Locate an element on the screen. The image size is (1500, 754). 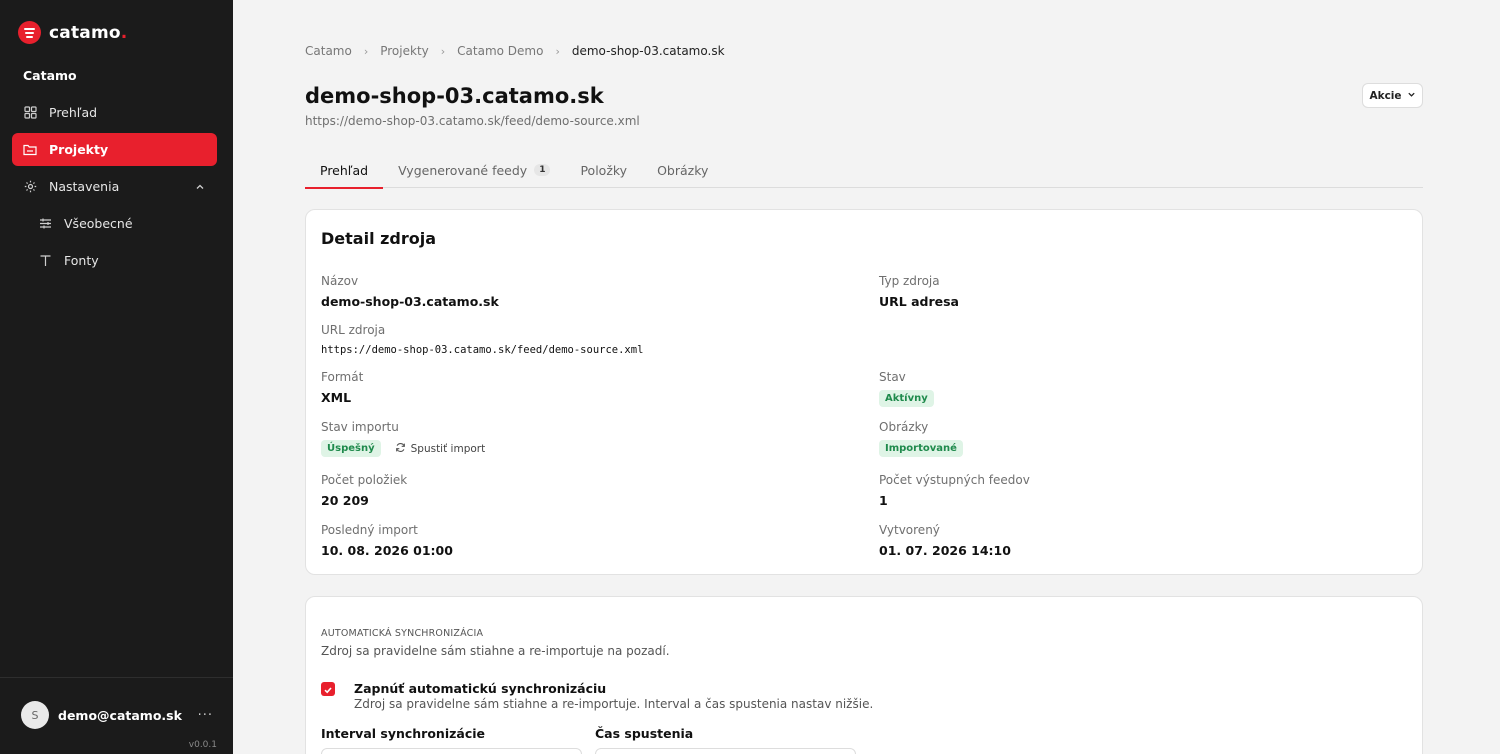
chevron-down-icon is located at coordinates (1411, 96).